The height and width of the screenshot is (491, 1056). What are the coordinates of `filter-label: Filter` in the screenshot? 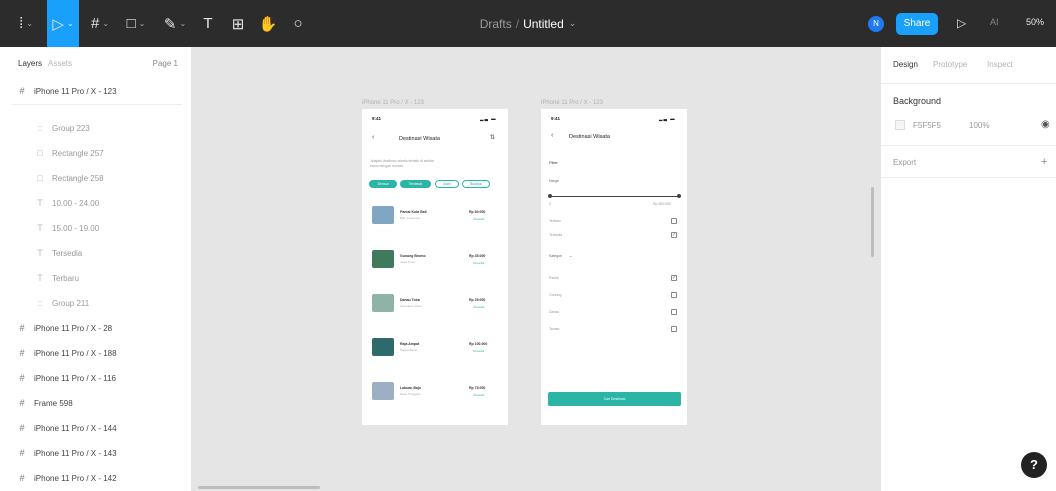 It's located at (553, 162).